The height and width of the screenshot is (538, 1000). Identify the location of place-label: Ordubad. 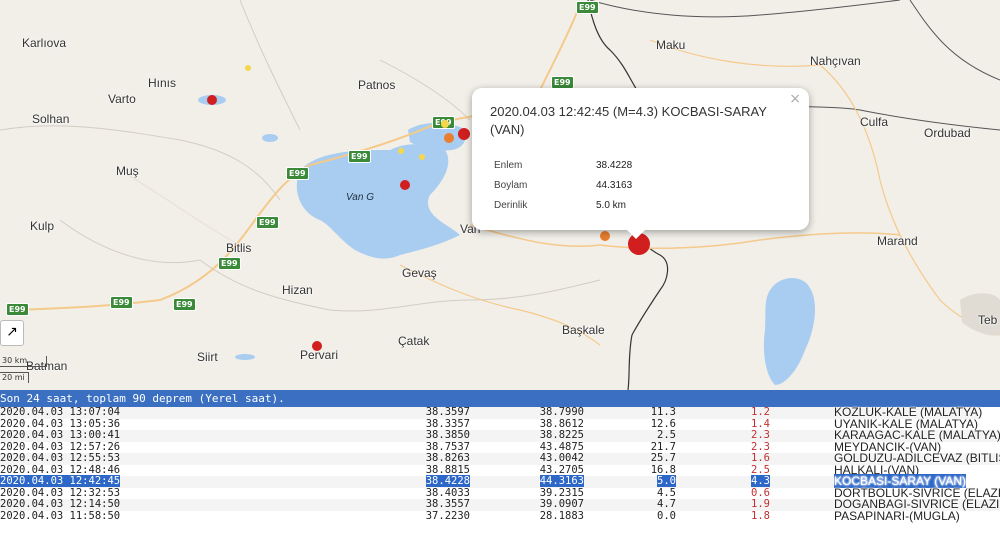
(947, 133).